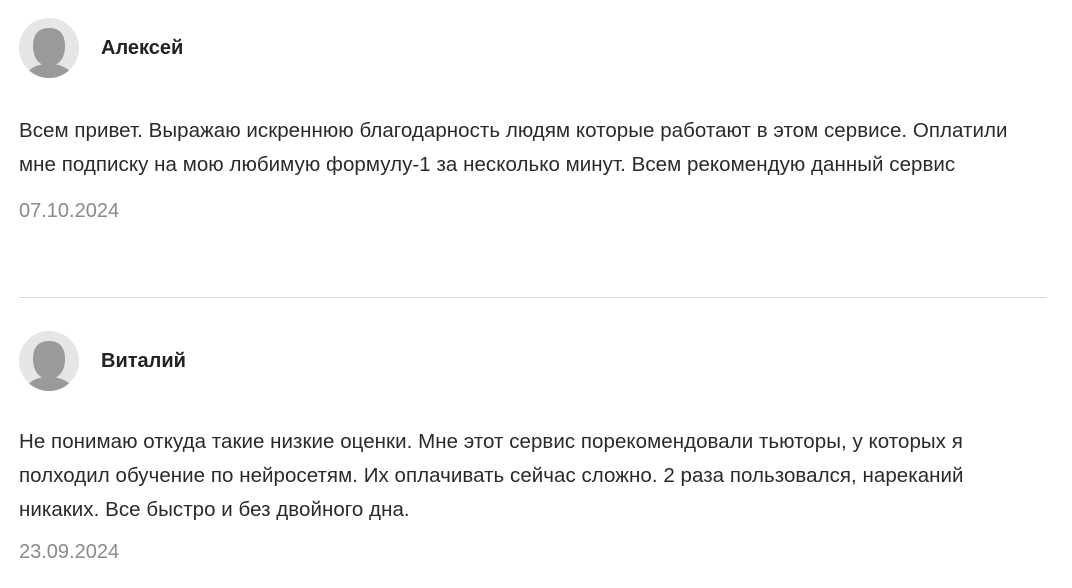 The height and width of the screenshot is (588, 1072). What do you see at coordinates (533, 297) in the screenshot?
I see `review-divider` at bounding box center [533, 297].